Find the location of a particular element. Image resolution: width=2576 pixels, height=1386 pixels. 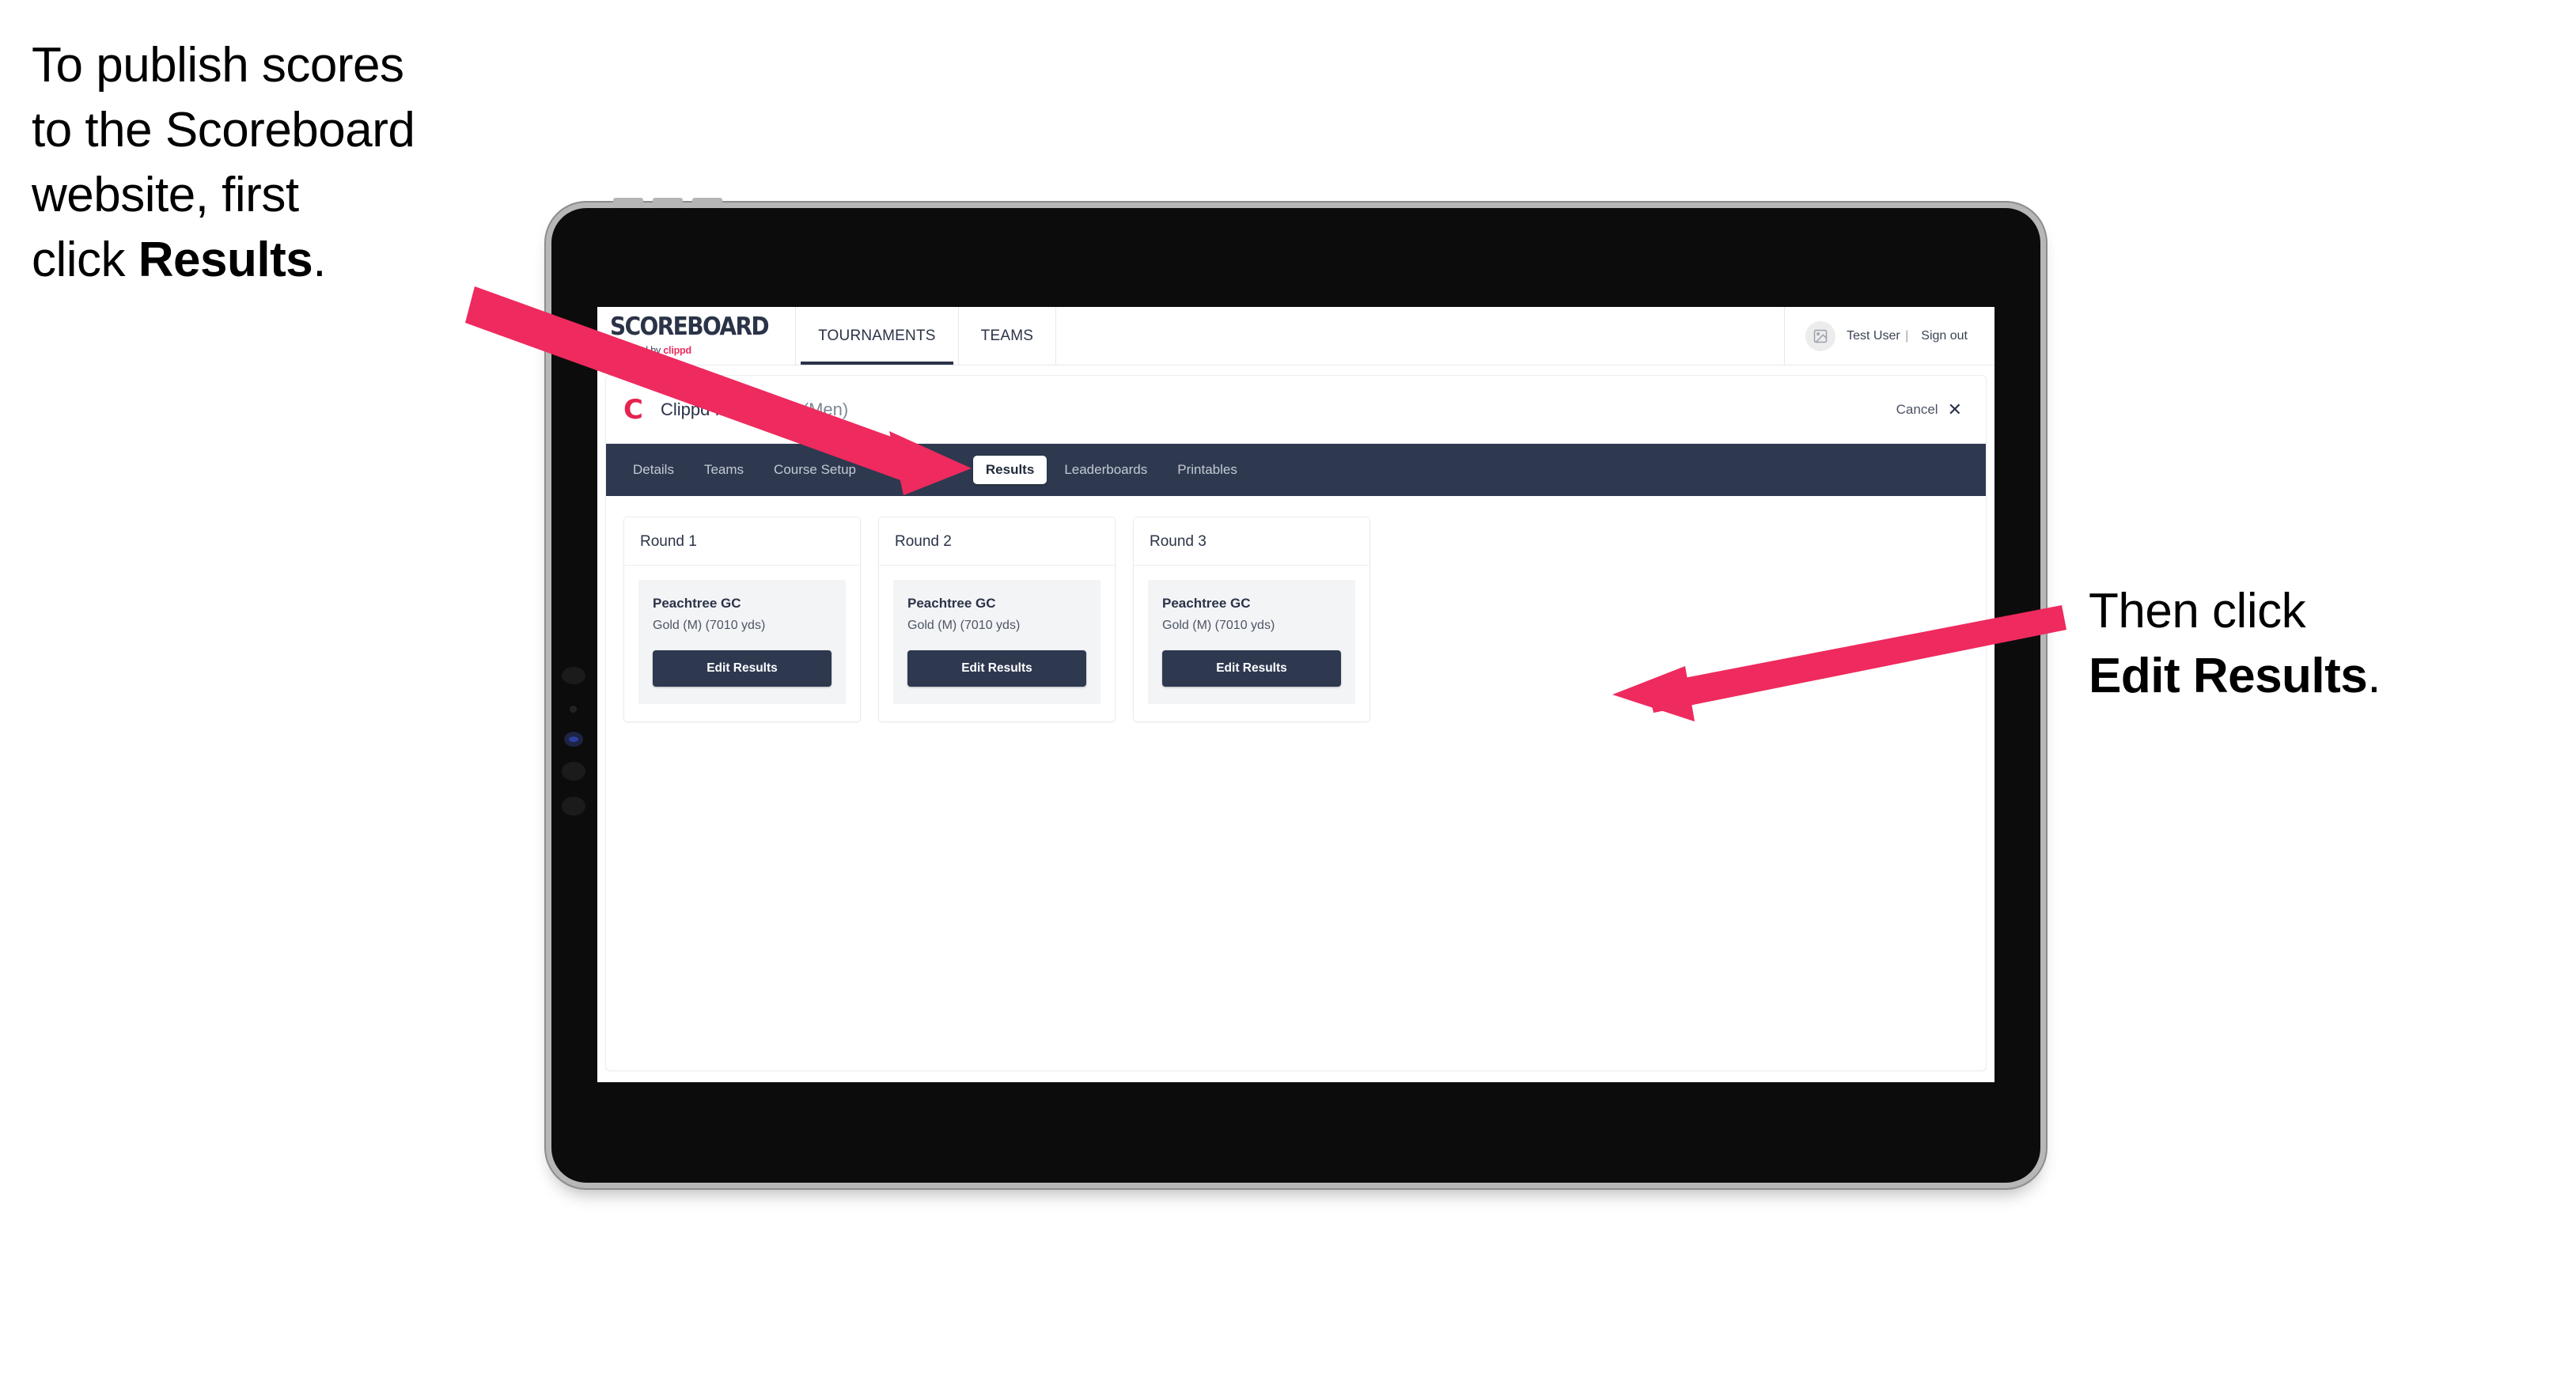

tab-course-setup: Course Setup is located at coordinates (815, 470).